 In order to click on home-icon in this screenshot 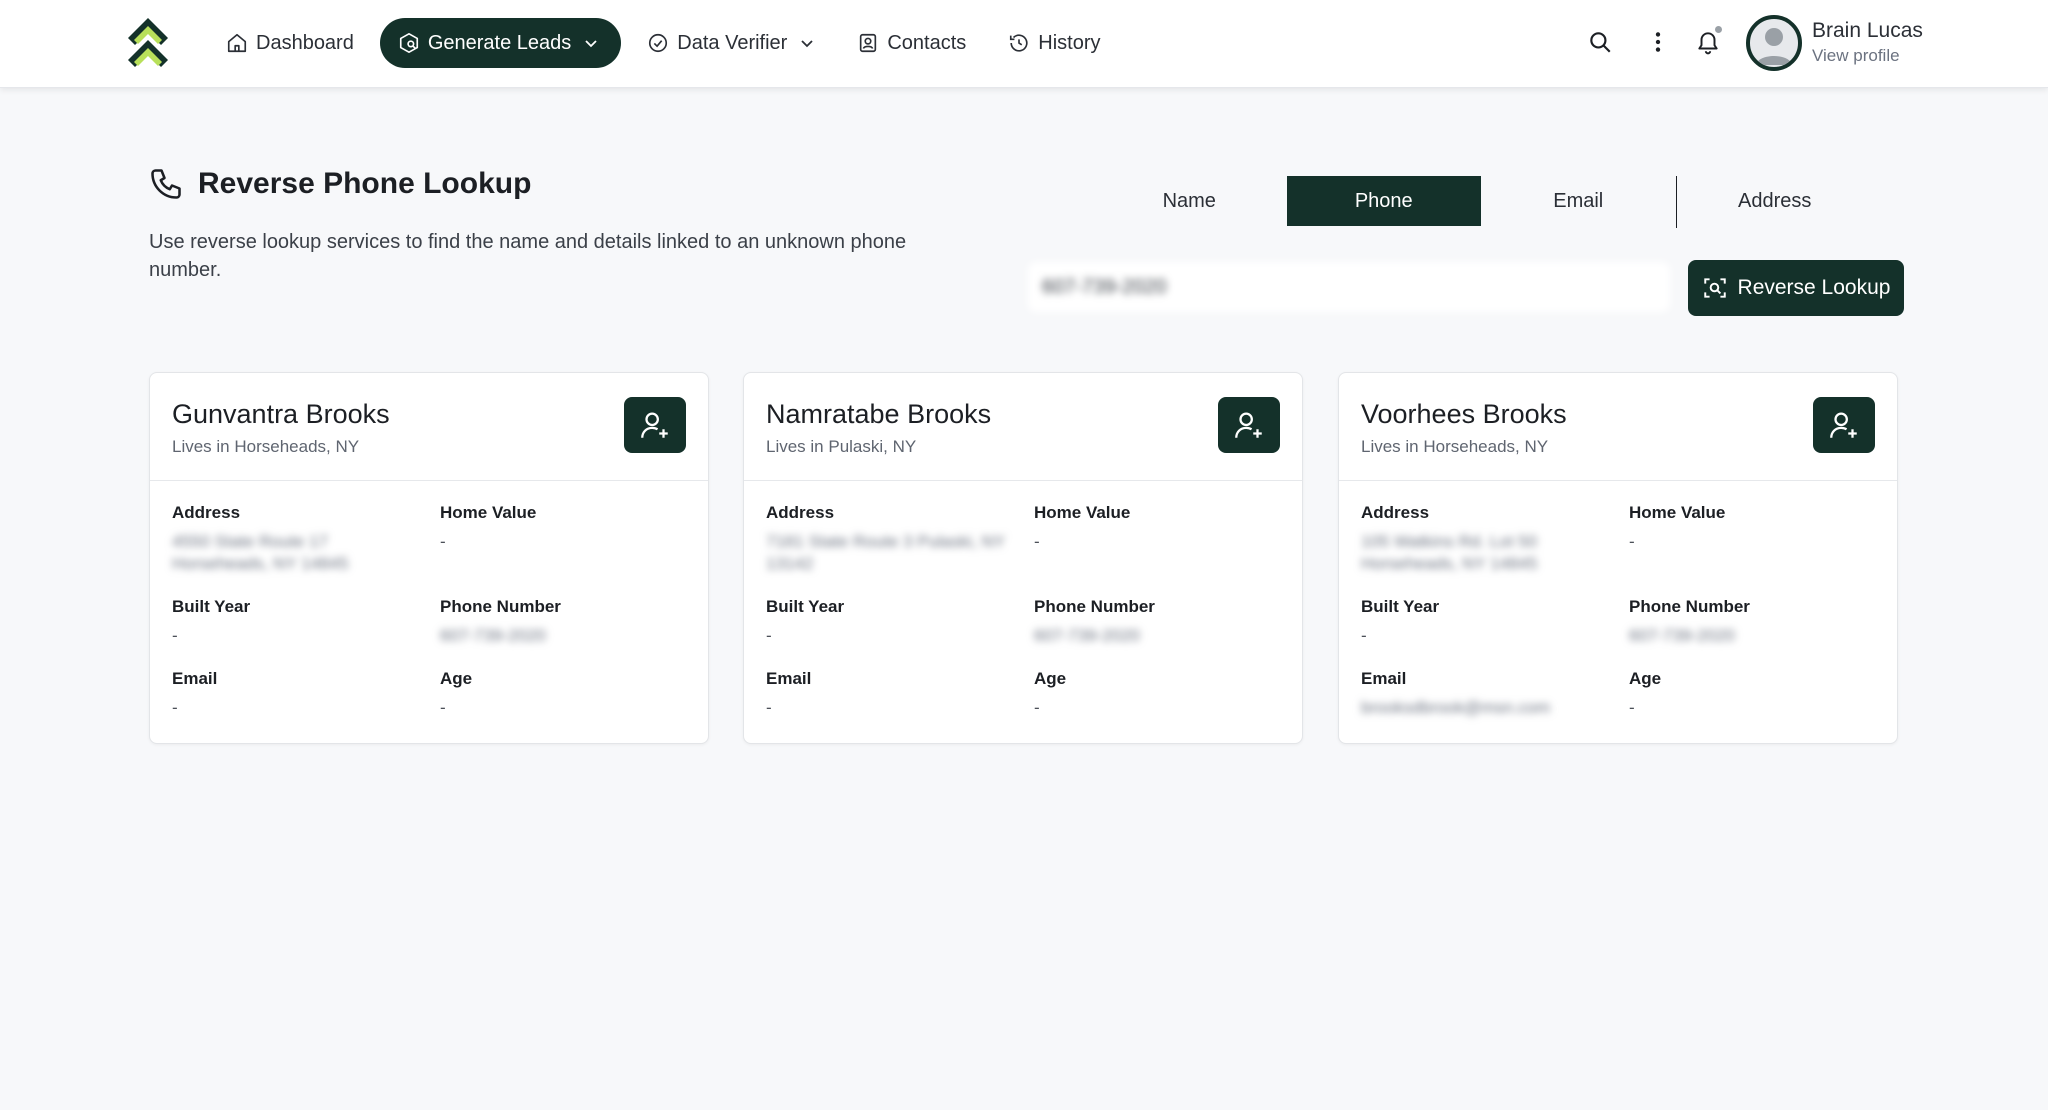, I will do `click(237, 43)`.